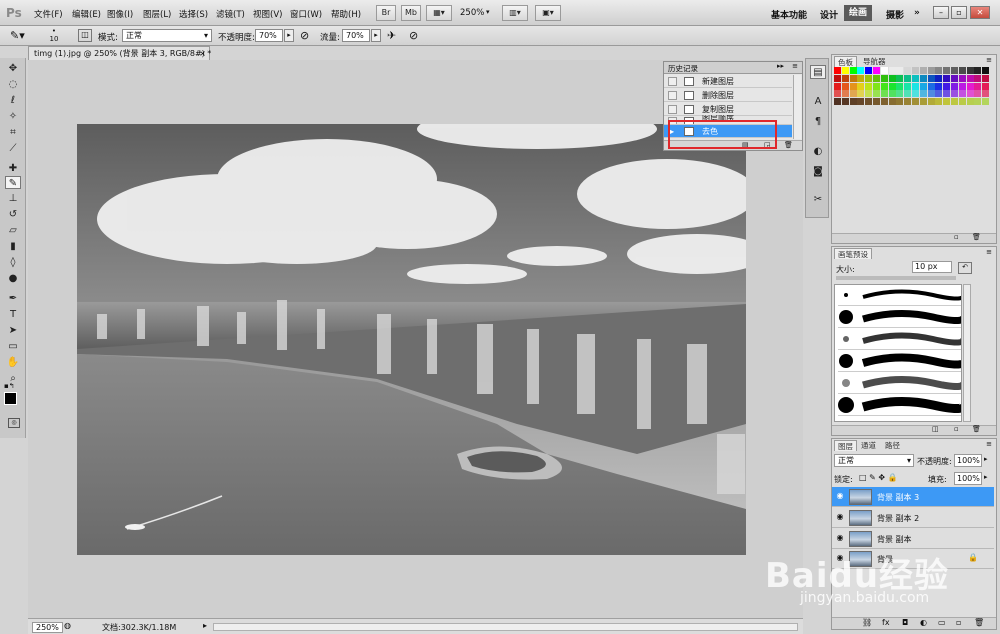  I want to click on chevron-down-icon: ▾, so click(488, 12).